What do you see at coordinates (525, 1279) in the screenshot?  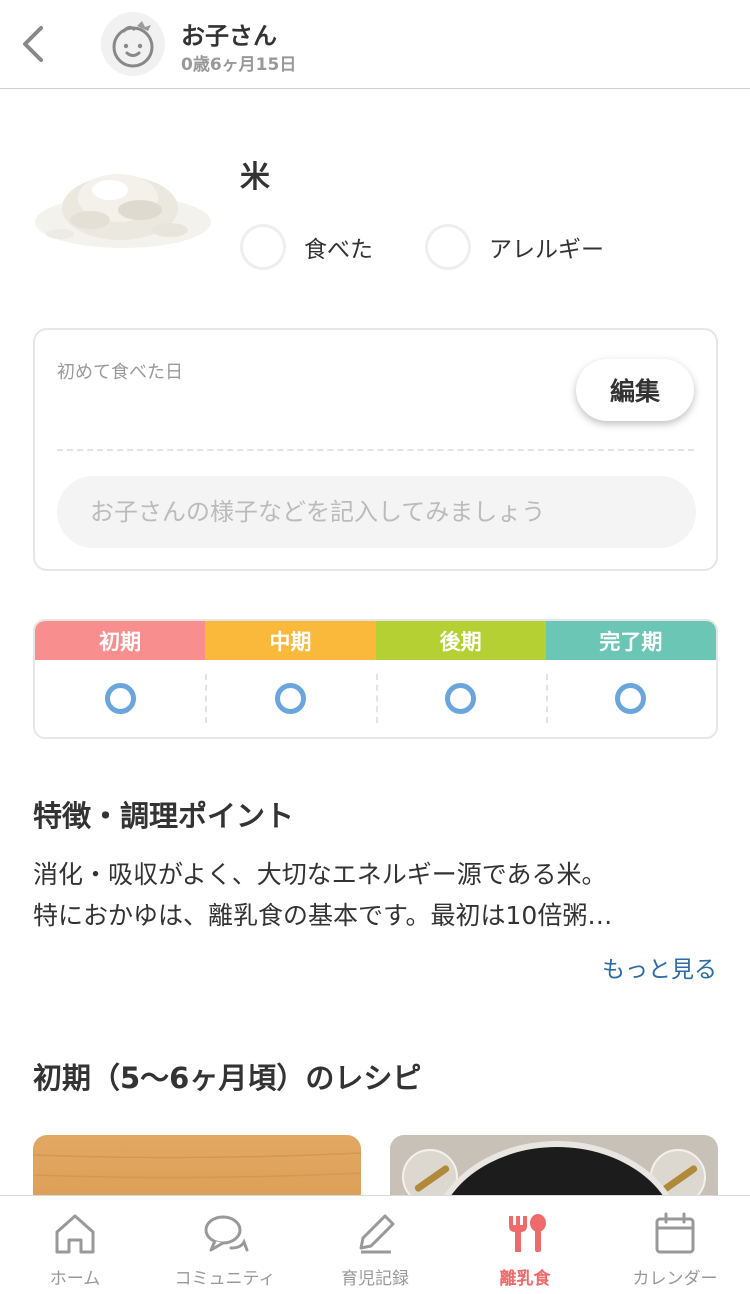 I see `tab-label: 離乳食` at bounding box center [525, 1279].